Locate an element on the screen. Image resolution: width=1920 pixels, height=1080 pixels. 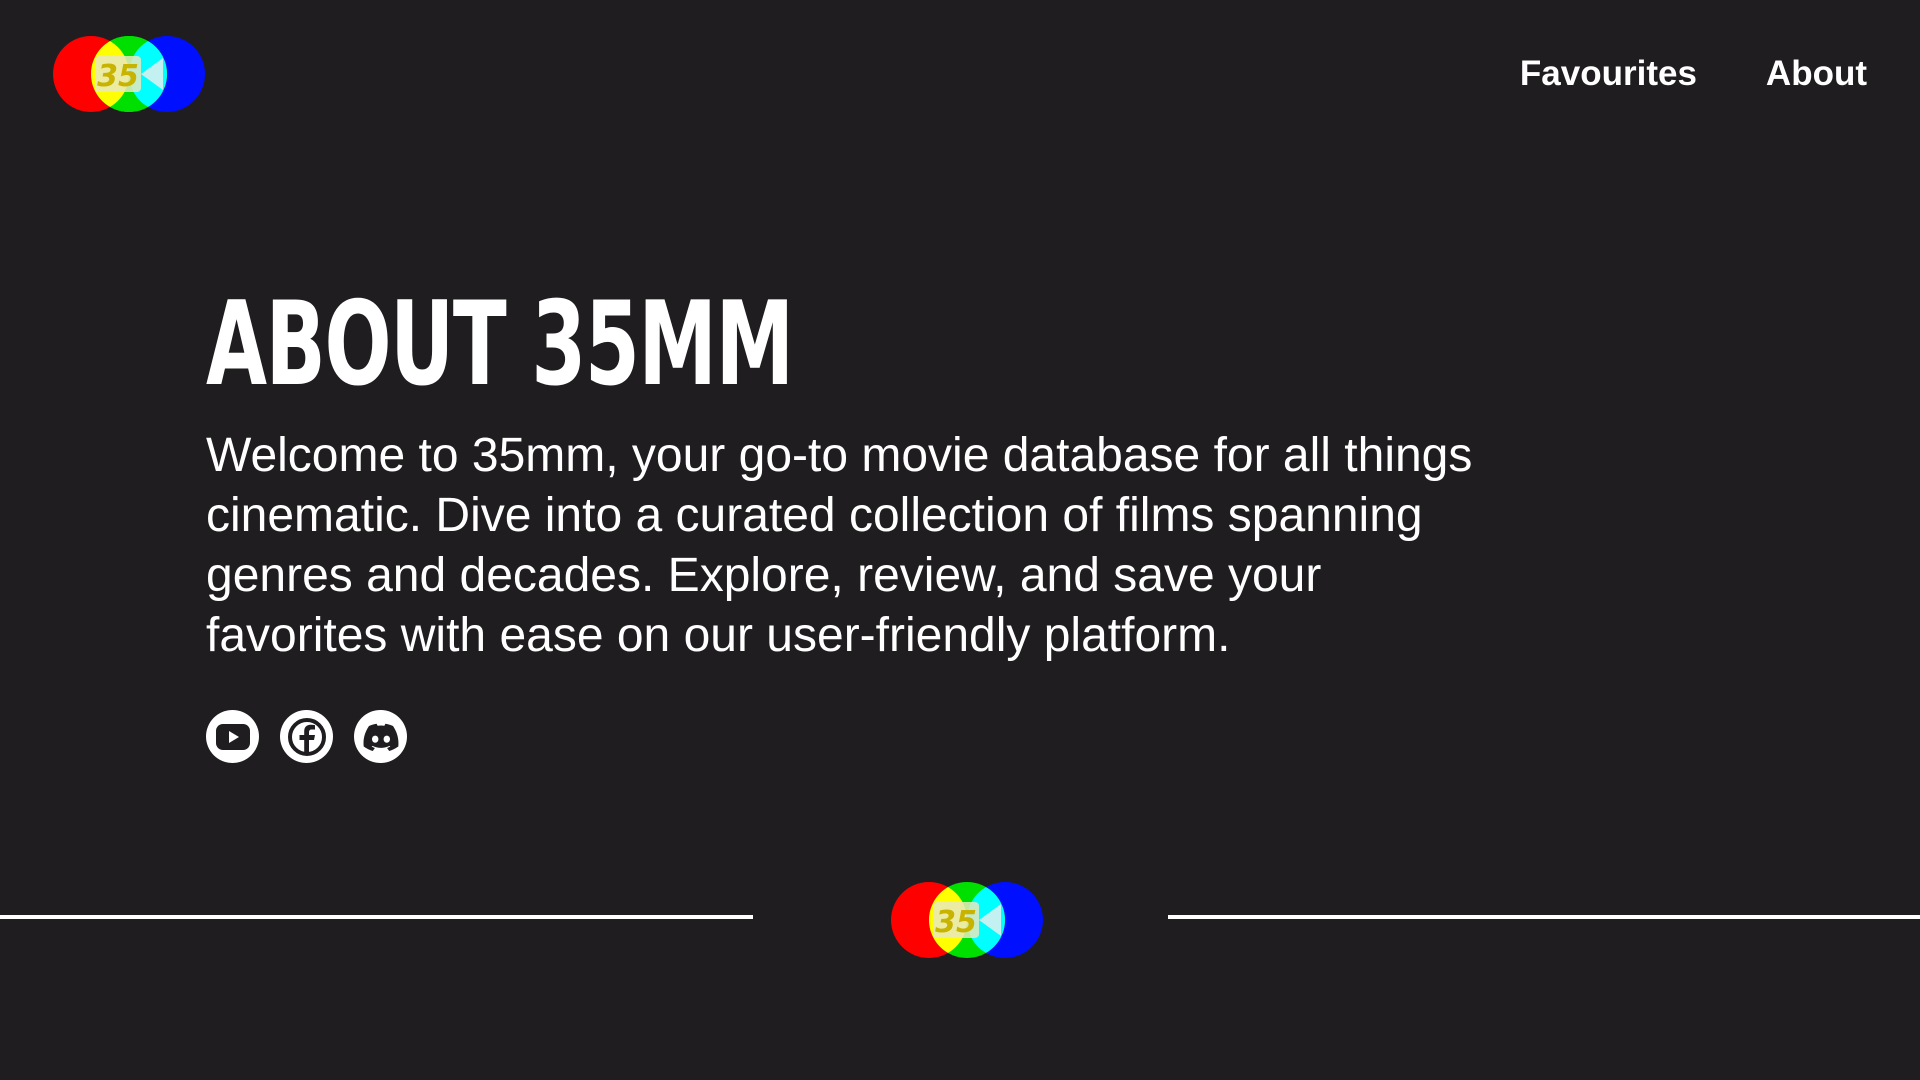
discord-link is located at coordinates (380, 736).